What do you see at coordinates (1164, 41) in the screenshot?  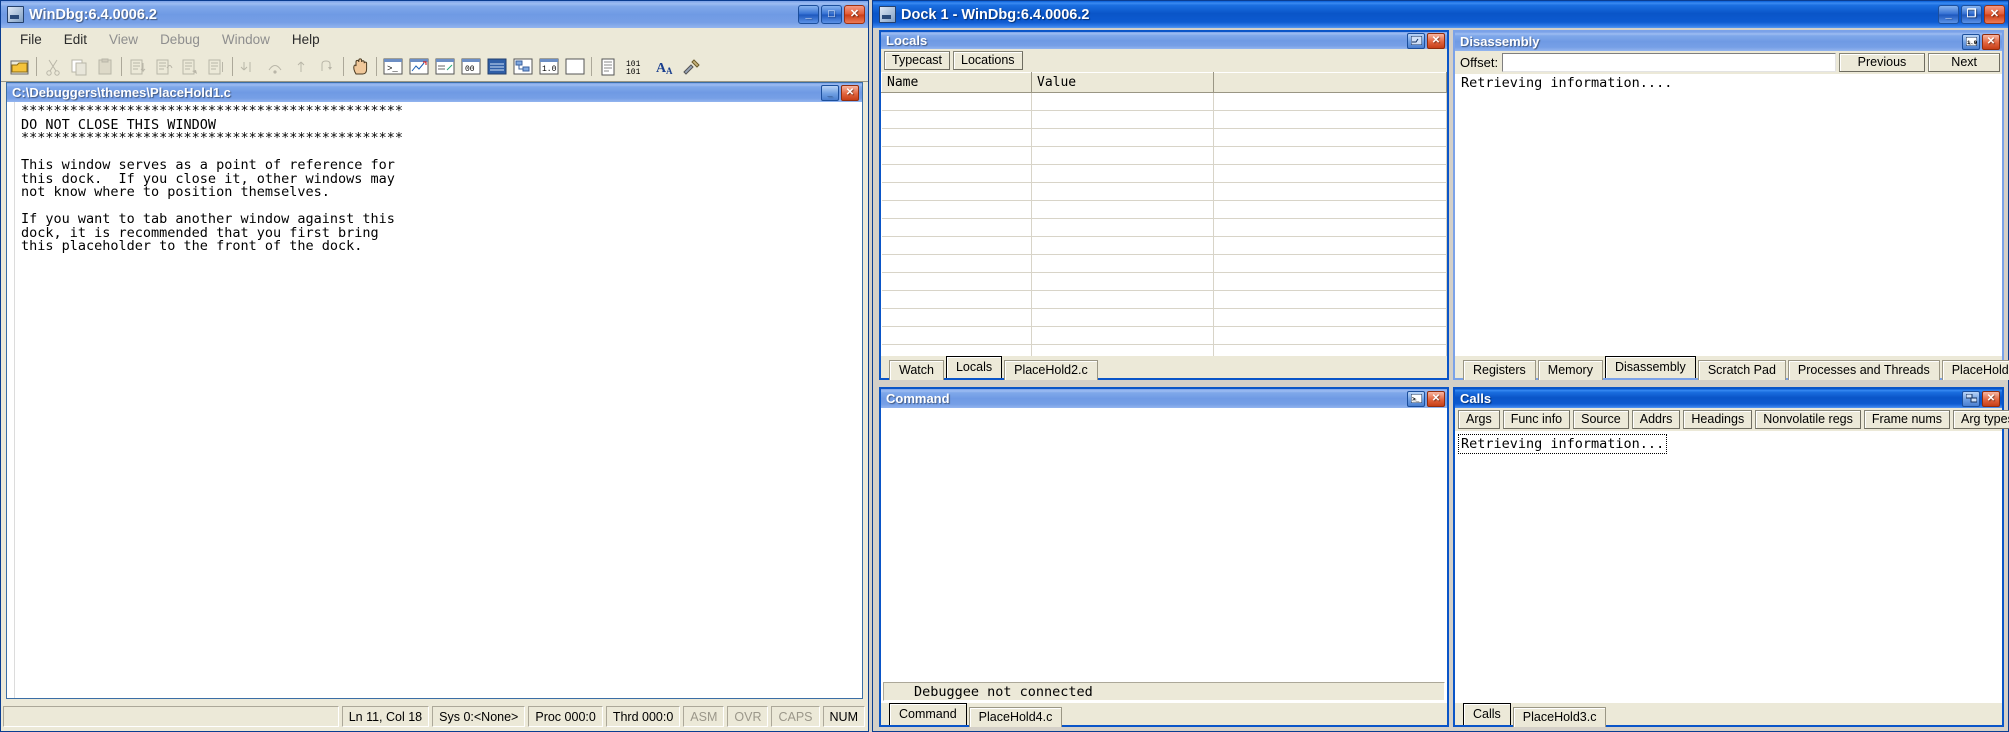 I see `locals-titlebar: Locals ✕` at bounding box center [1164, 41].